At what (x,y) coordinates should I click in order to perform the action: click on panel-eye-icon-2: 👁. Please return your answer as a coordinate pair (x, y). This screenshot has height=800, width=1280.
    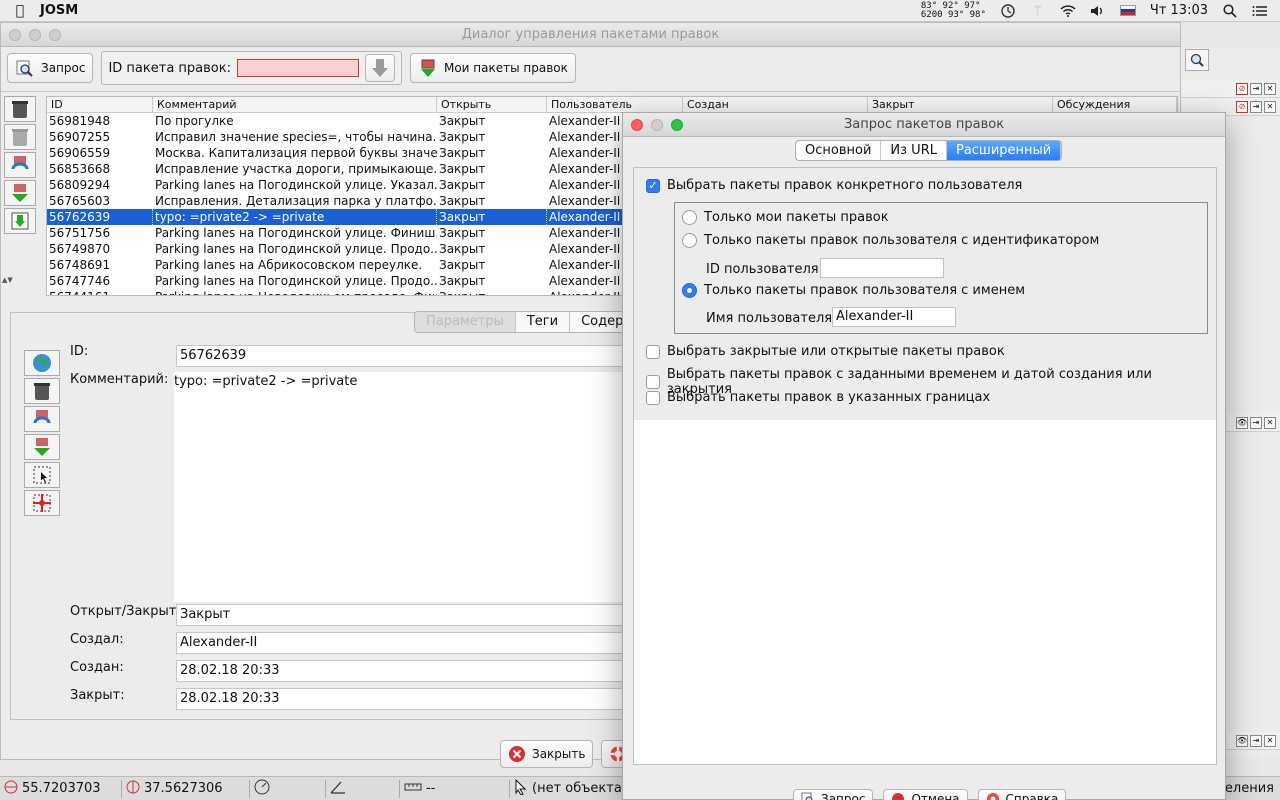
    Looking at the image, I should click on (1242, 740).